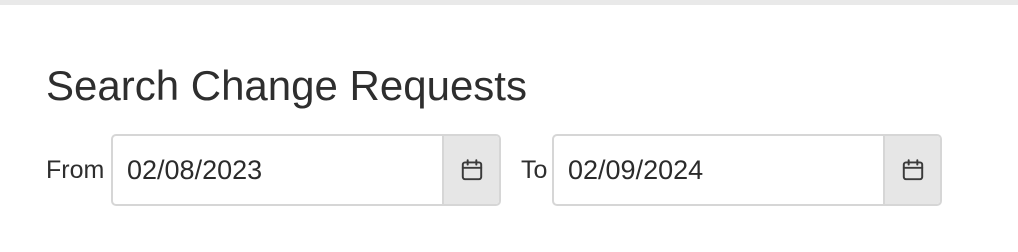 This screenshot has width=1018, height=252. I want to click on from-date-picker: 02/08/2023, so click(306, 170).